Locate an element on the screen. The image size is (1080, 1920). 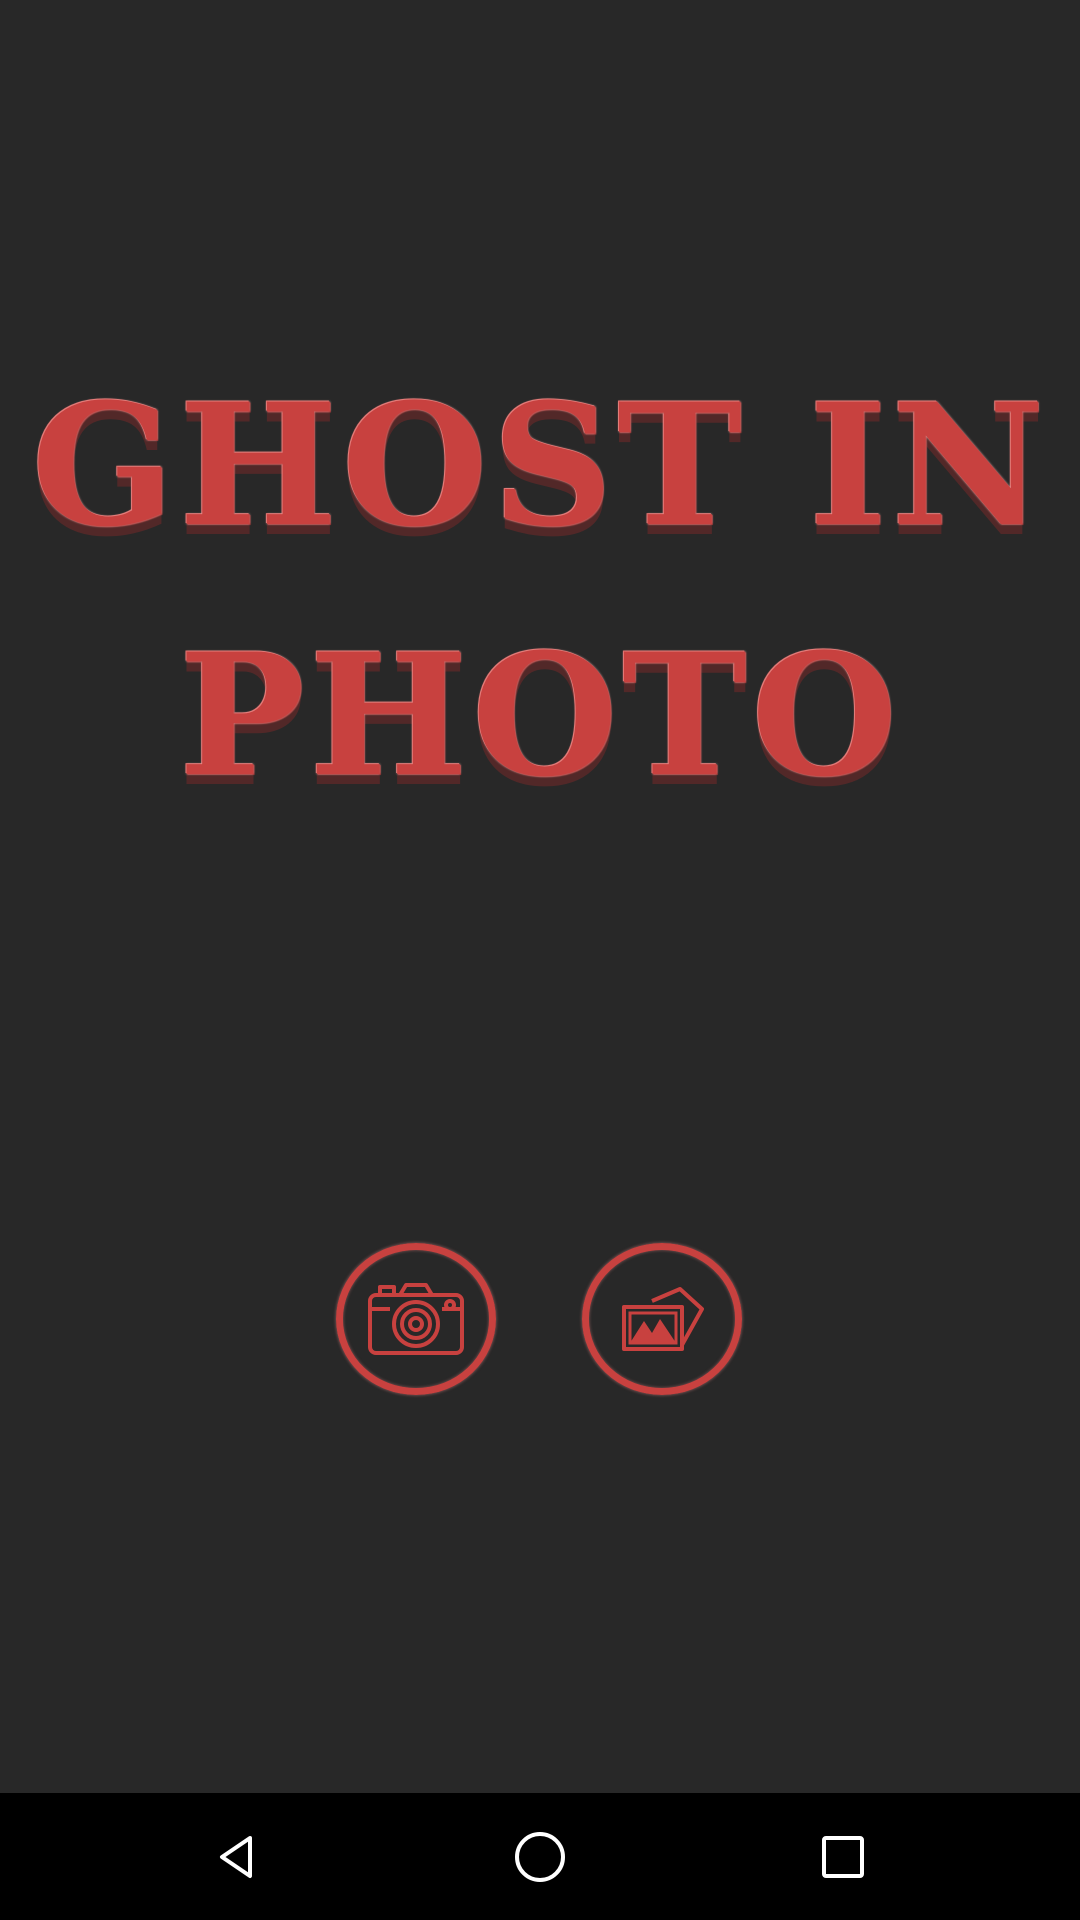
gallery-button is located at coordinates (662, 1319).